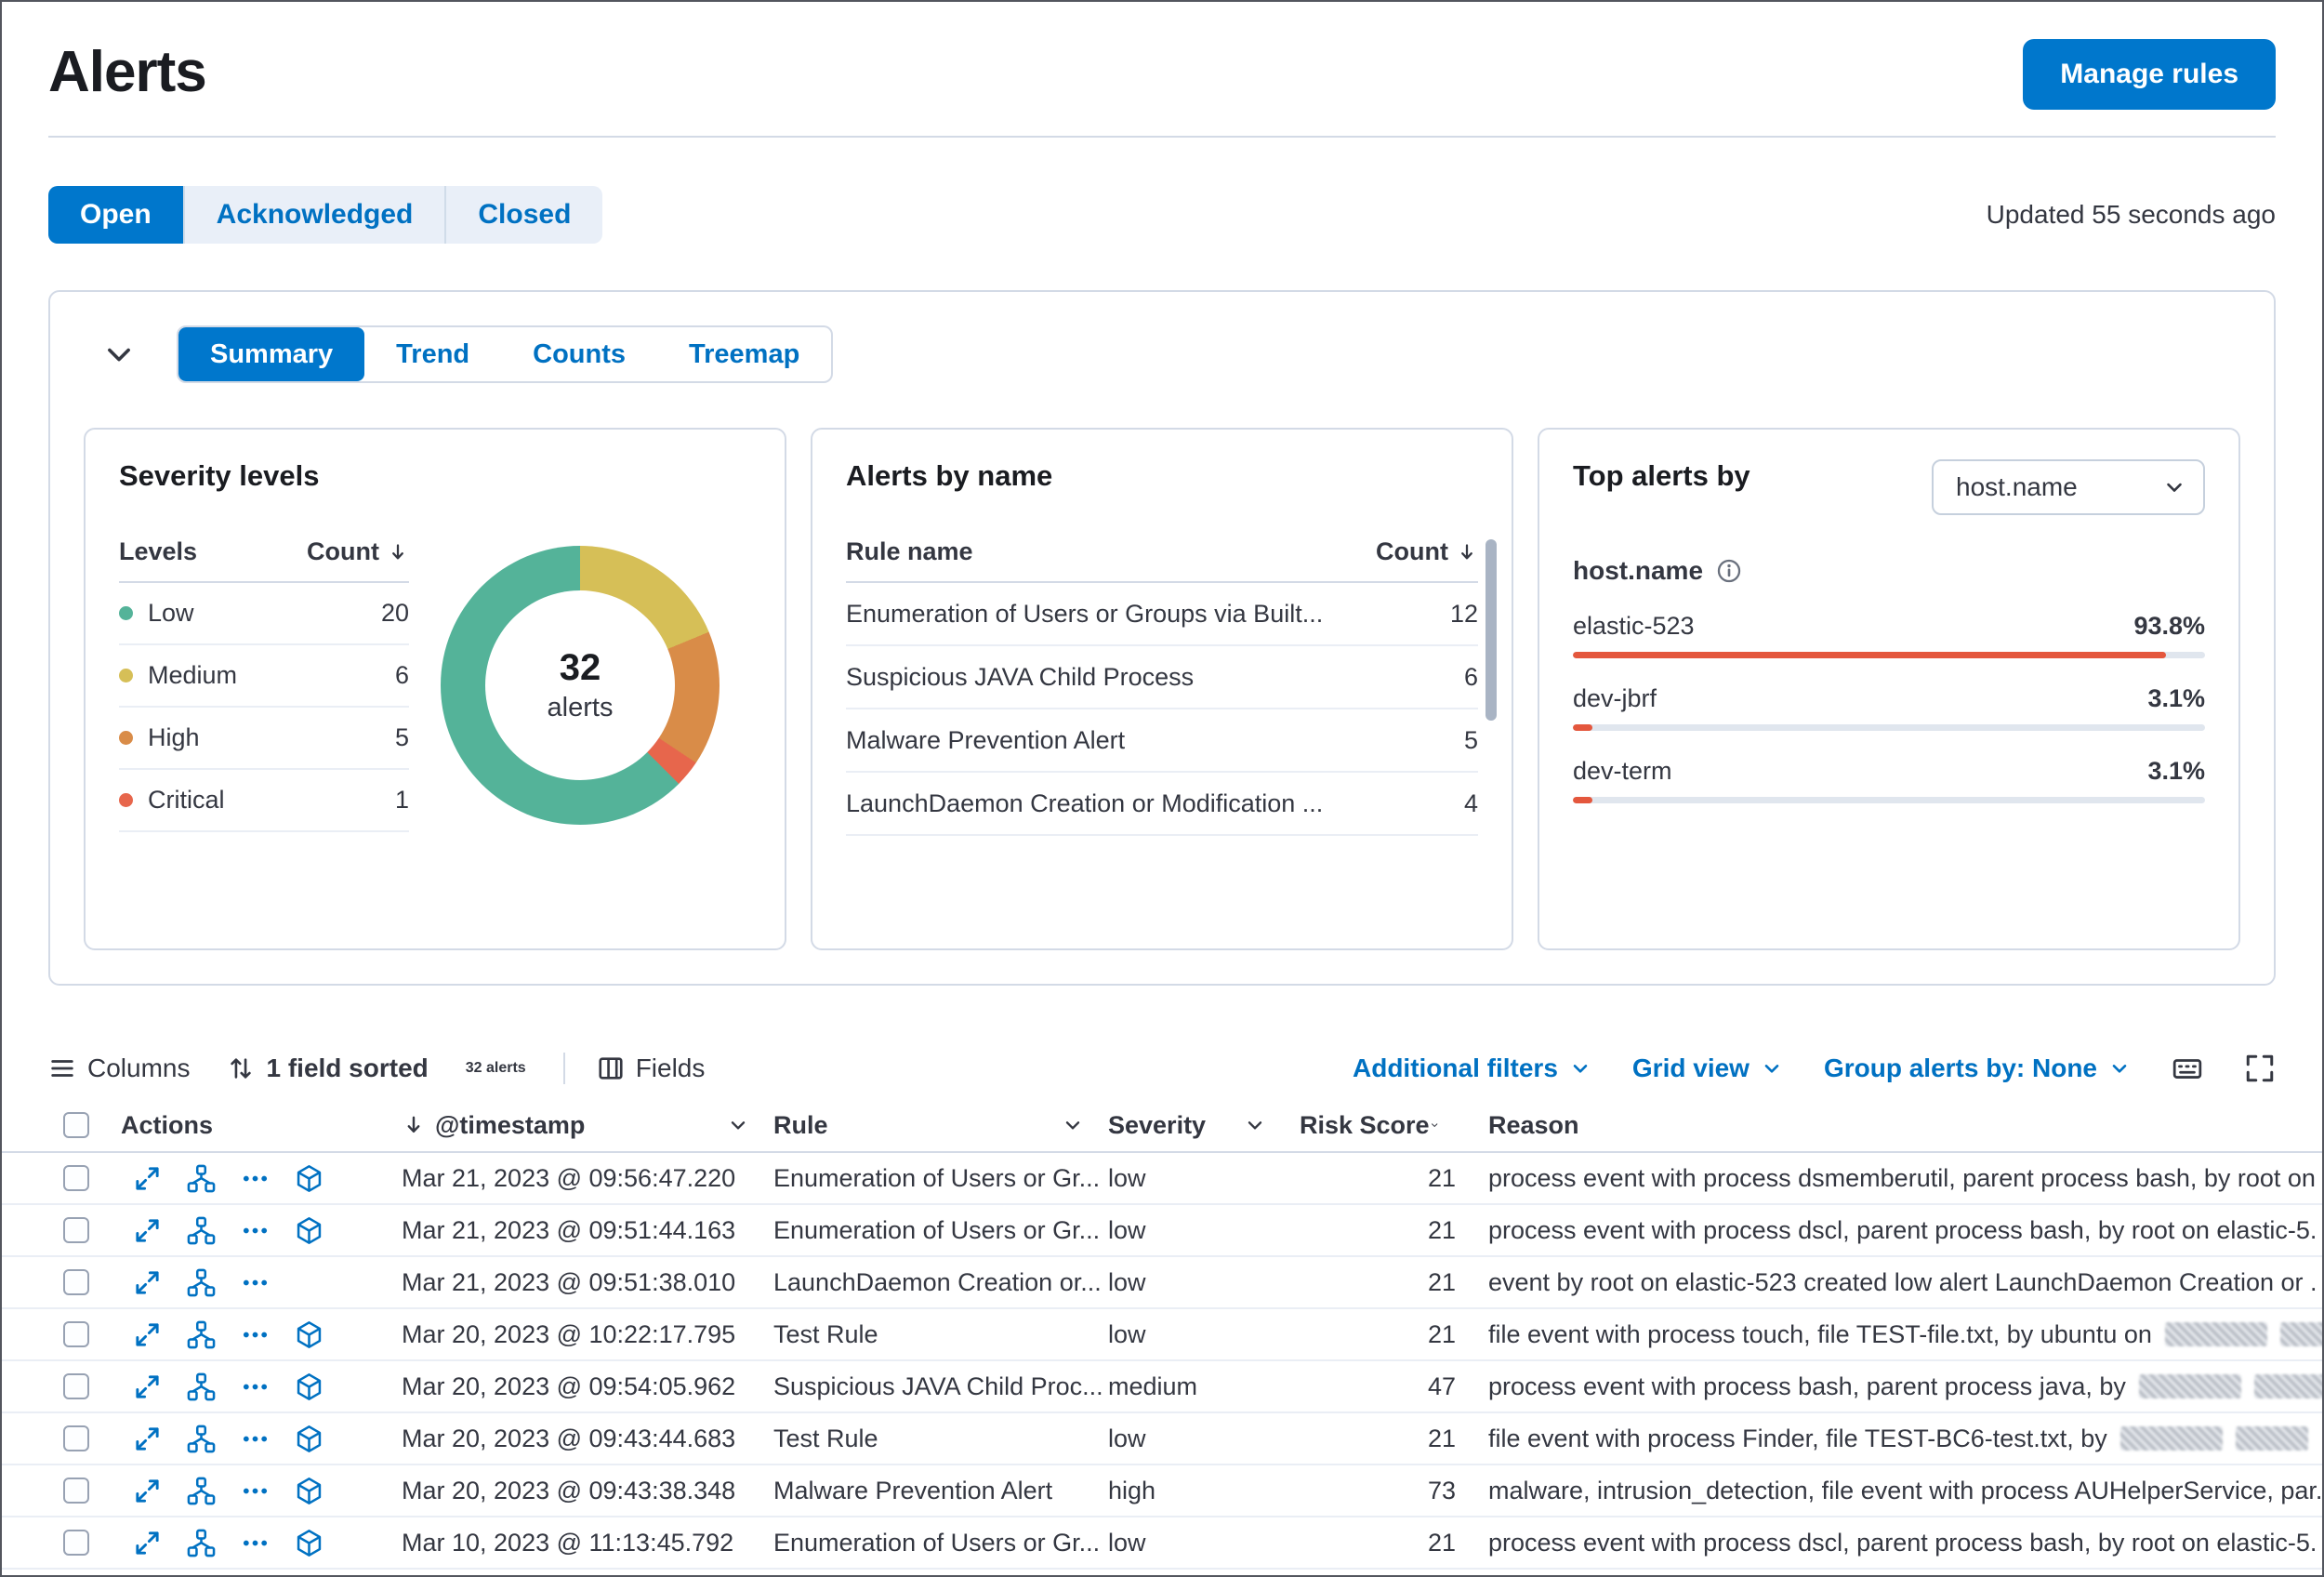 Image resolution: width=2324 pixels, height=1577 pixels. What do you see at coordinates (587, 1282) in the screenshot?
I see `cell-timestamp: Mar 21, 2023 @ 09:51:38.010` at bounding box center [587, 1282].